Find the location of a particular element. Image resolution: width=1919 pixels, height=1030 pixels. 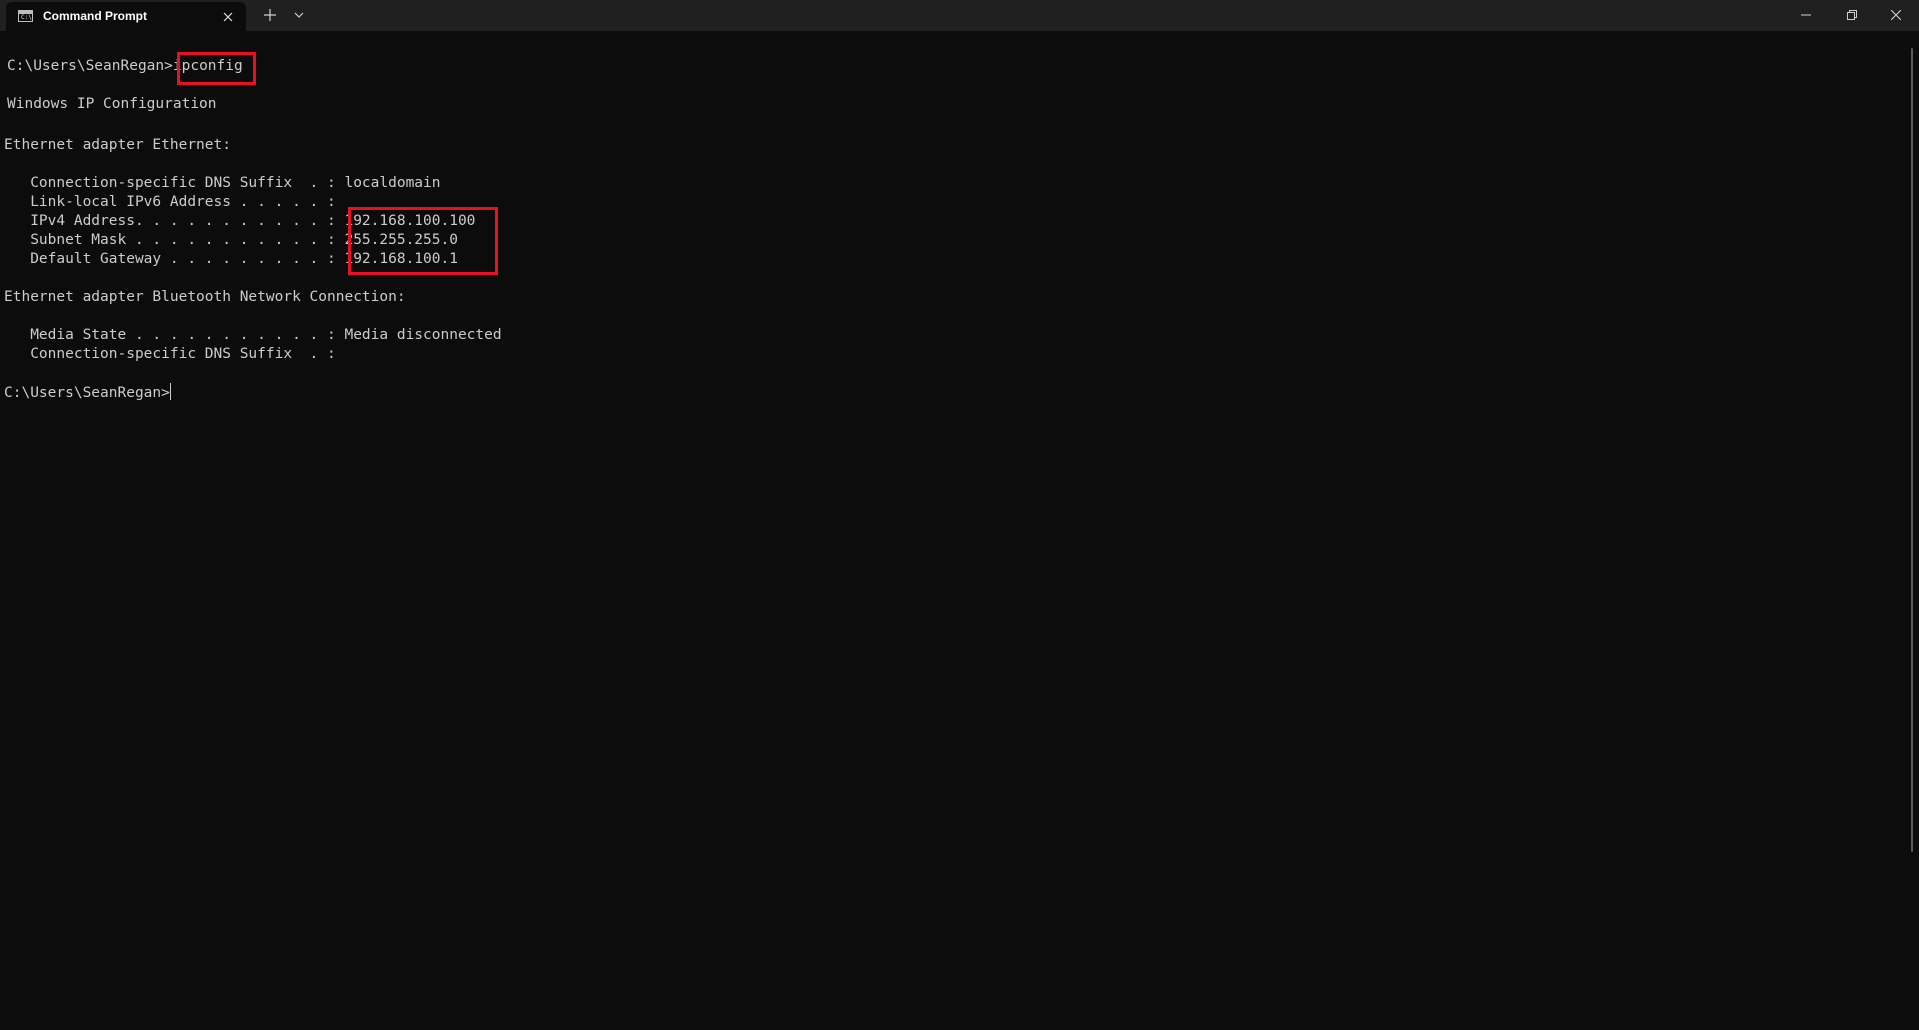

close-tab-button is located at coordinates (228, 17).